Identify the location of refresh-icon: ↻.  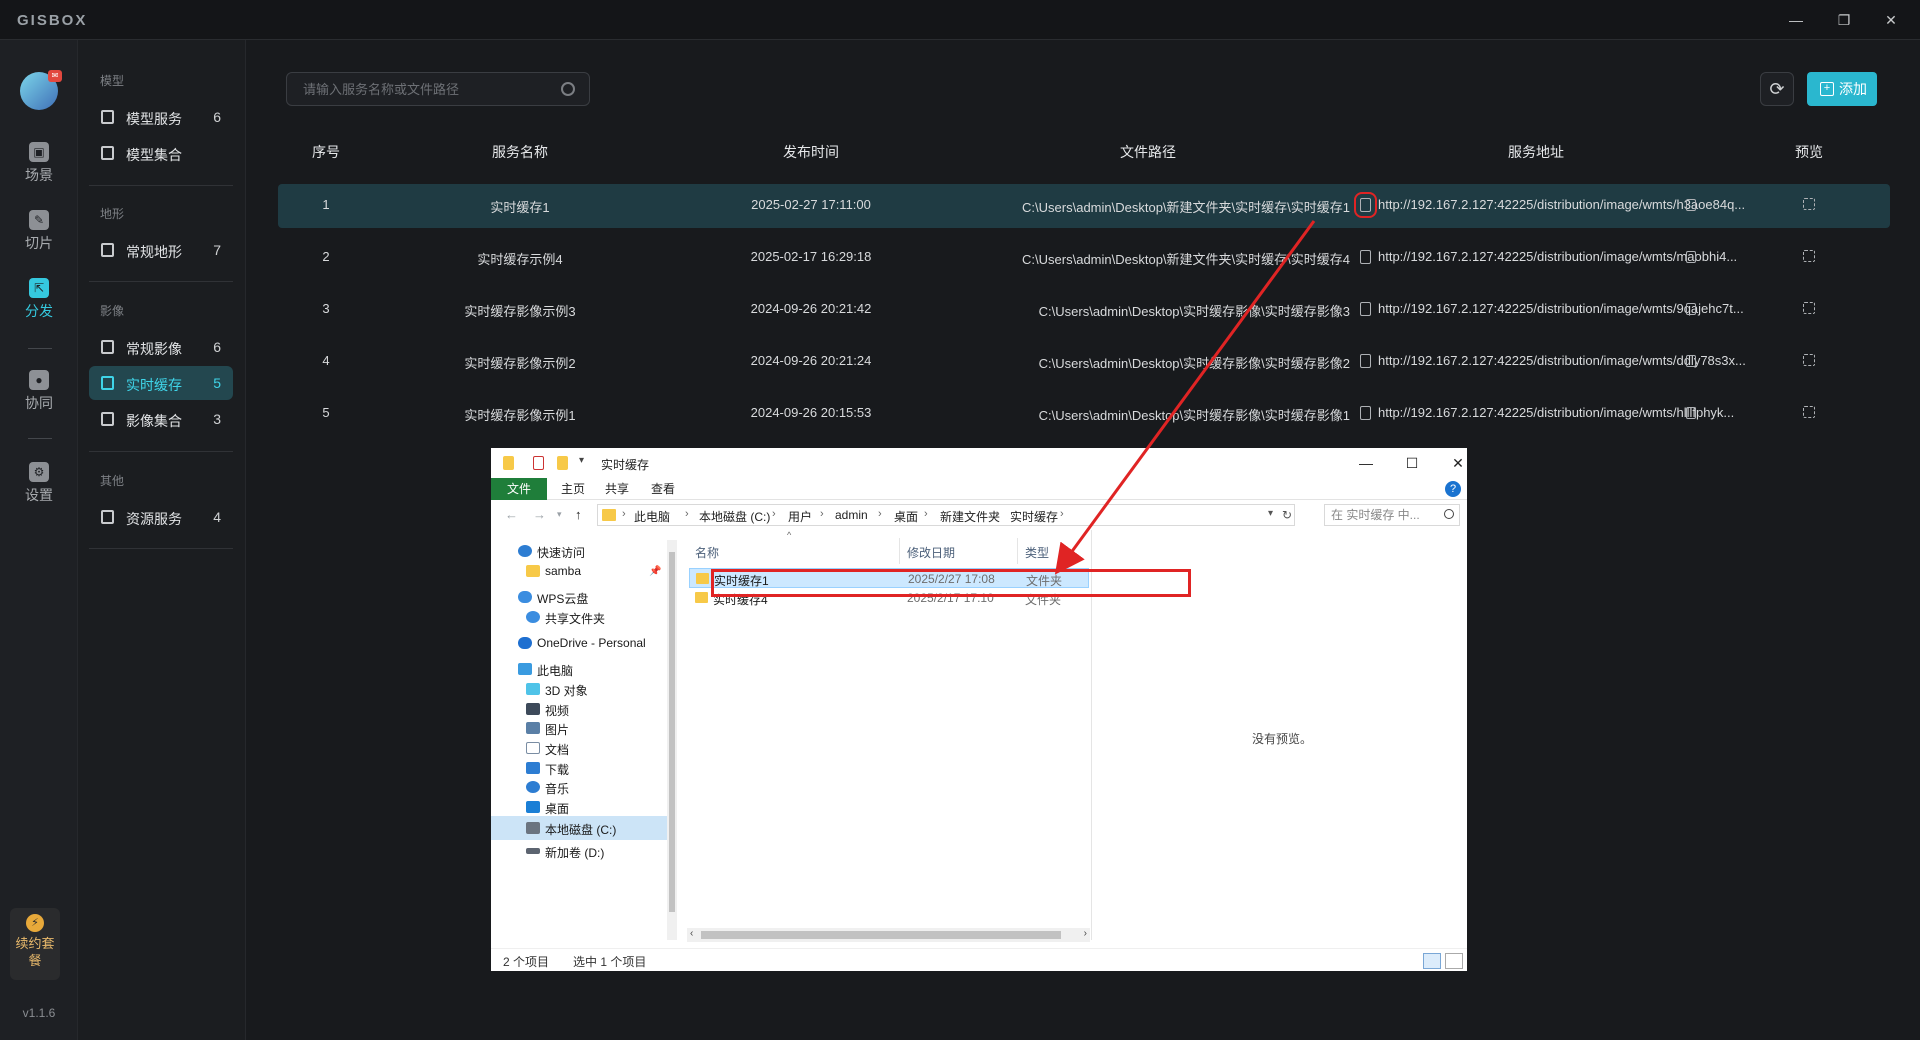
(1287, 515).